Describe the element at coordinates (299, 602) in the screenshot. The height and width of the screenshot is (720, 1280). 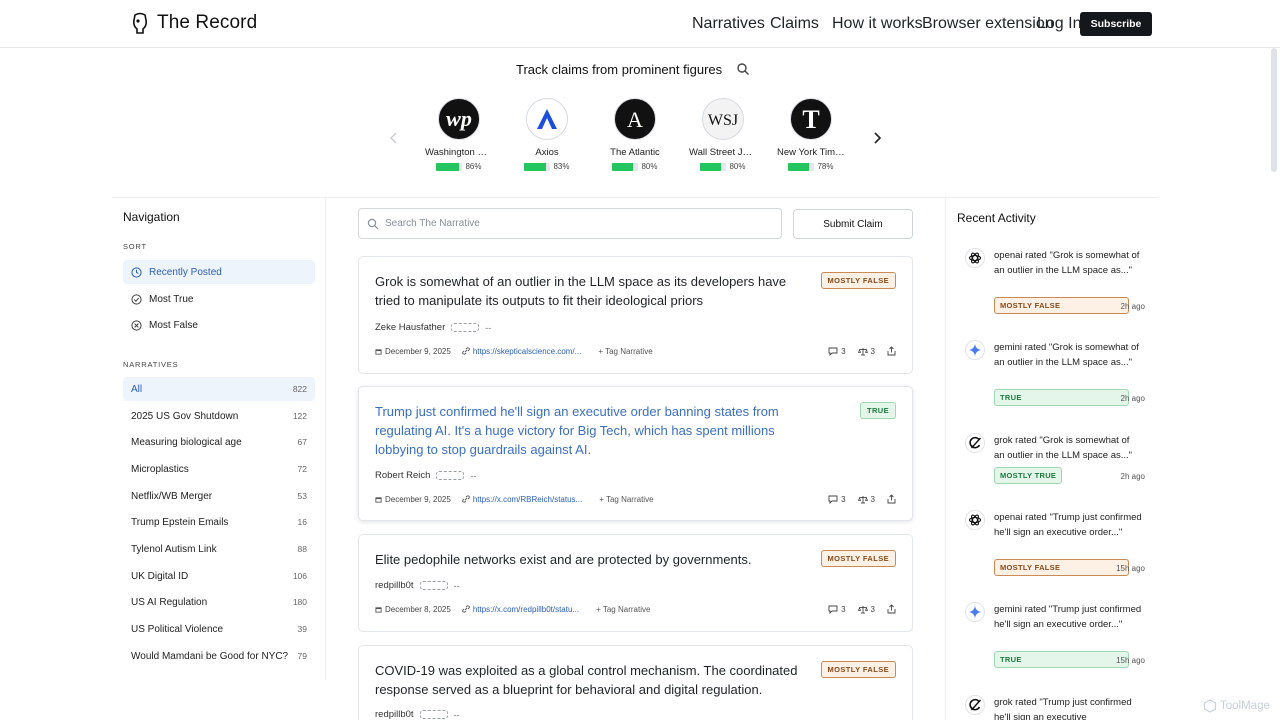
I see `narrative-count: 180` at that location.